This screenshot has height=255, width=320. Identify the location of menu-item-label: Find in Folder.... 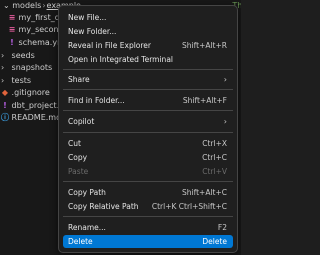
(96, 100).